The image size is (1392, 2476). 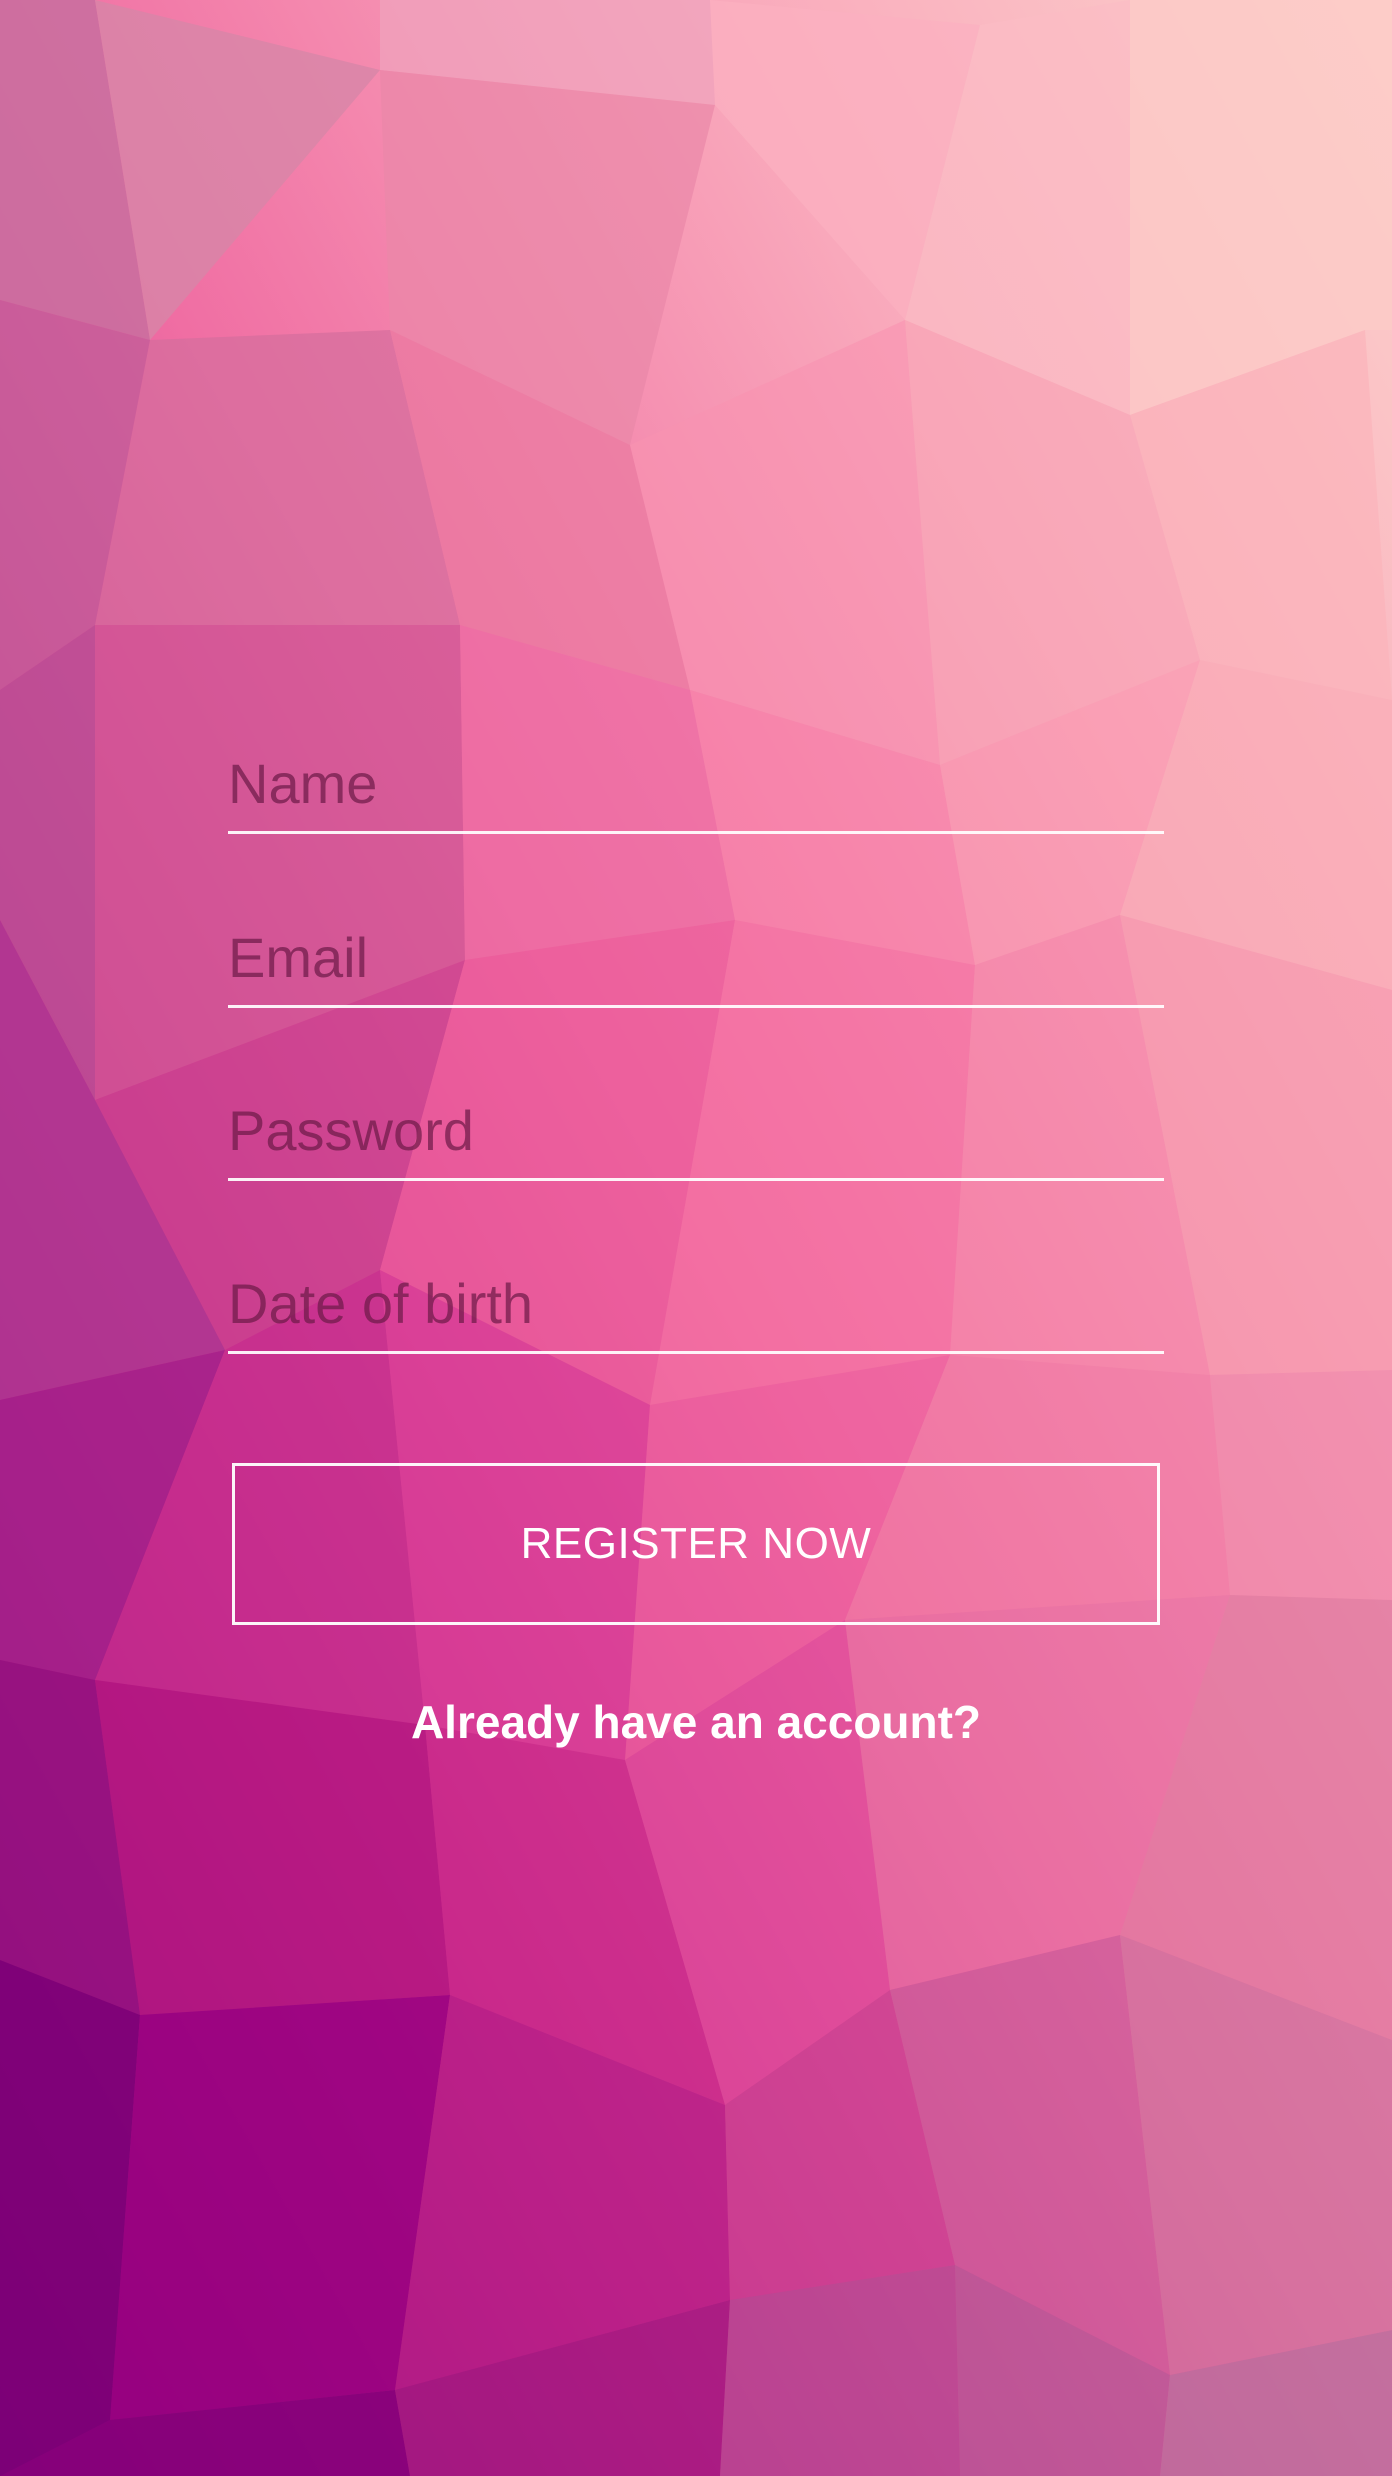 I want to click on email-field-container, so click(x=696, y=963).